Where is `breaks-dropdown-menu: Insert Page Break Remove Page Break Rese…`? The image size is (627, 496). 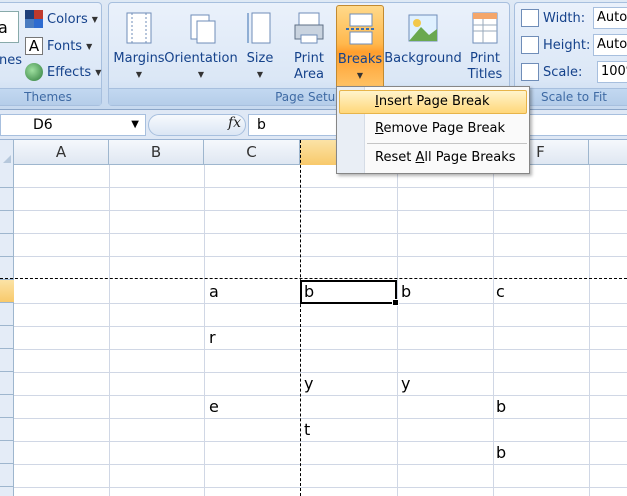 breaks-dropdown-menu: Insert Page Break Remove Page Break Rese… is located at coordinates (433, 130).